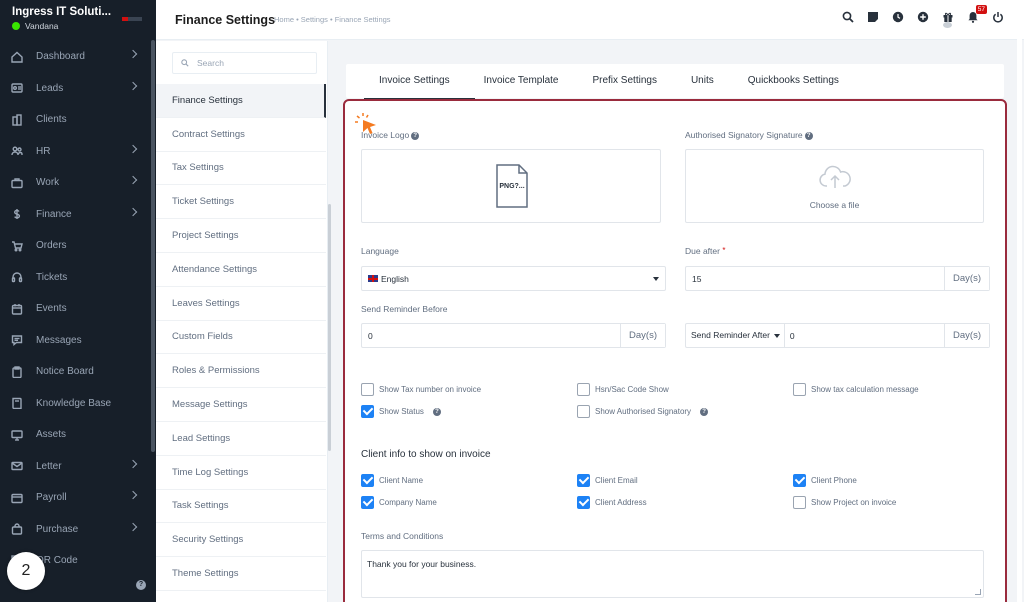  What do you see at coordinates (78, 20) in the screenshot?
I see `brand-area: Ingress IT Soluti... Vandana` at bounding box center [78, 20].